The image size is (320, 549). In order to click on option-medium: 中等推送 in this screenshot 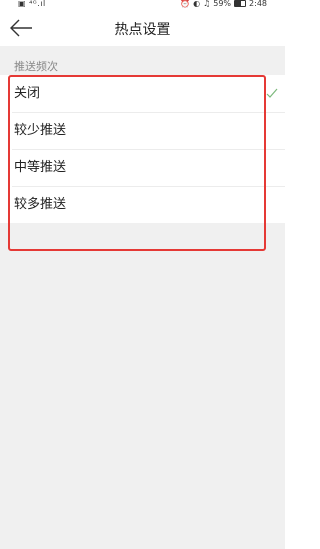, I will do `click(142, 167)`.